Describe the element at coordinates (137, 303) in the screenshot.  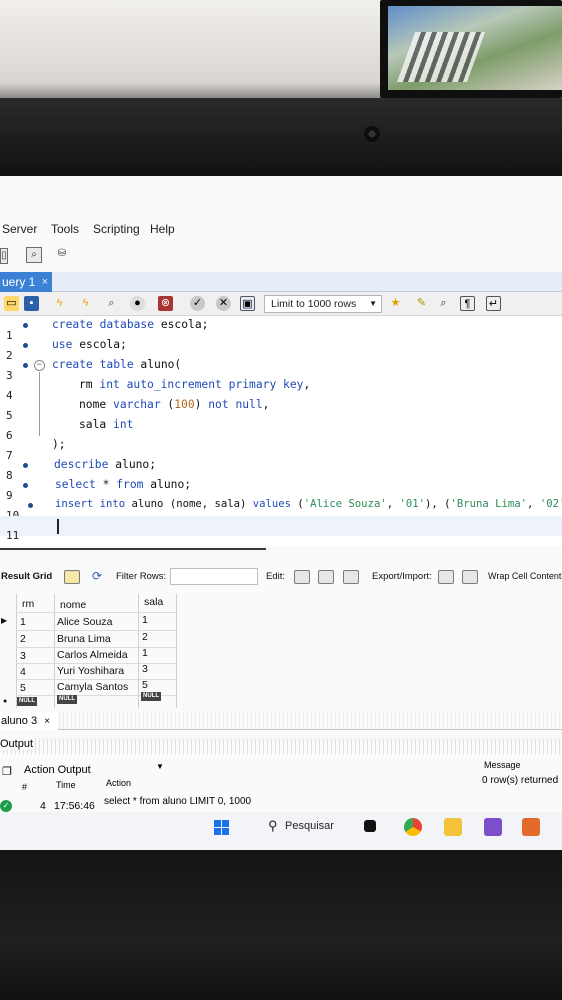
I see `stop-icon: ●` at that location.